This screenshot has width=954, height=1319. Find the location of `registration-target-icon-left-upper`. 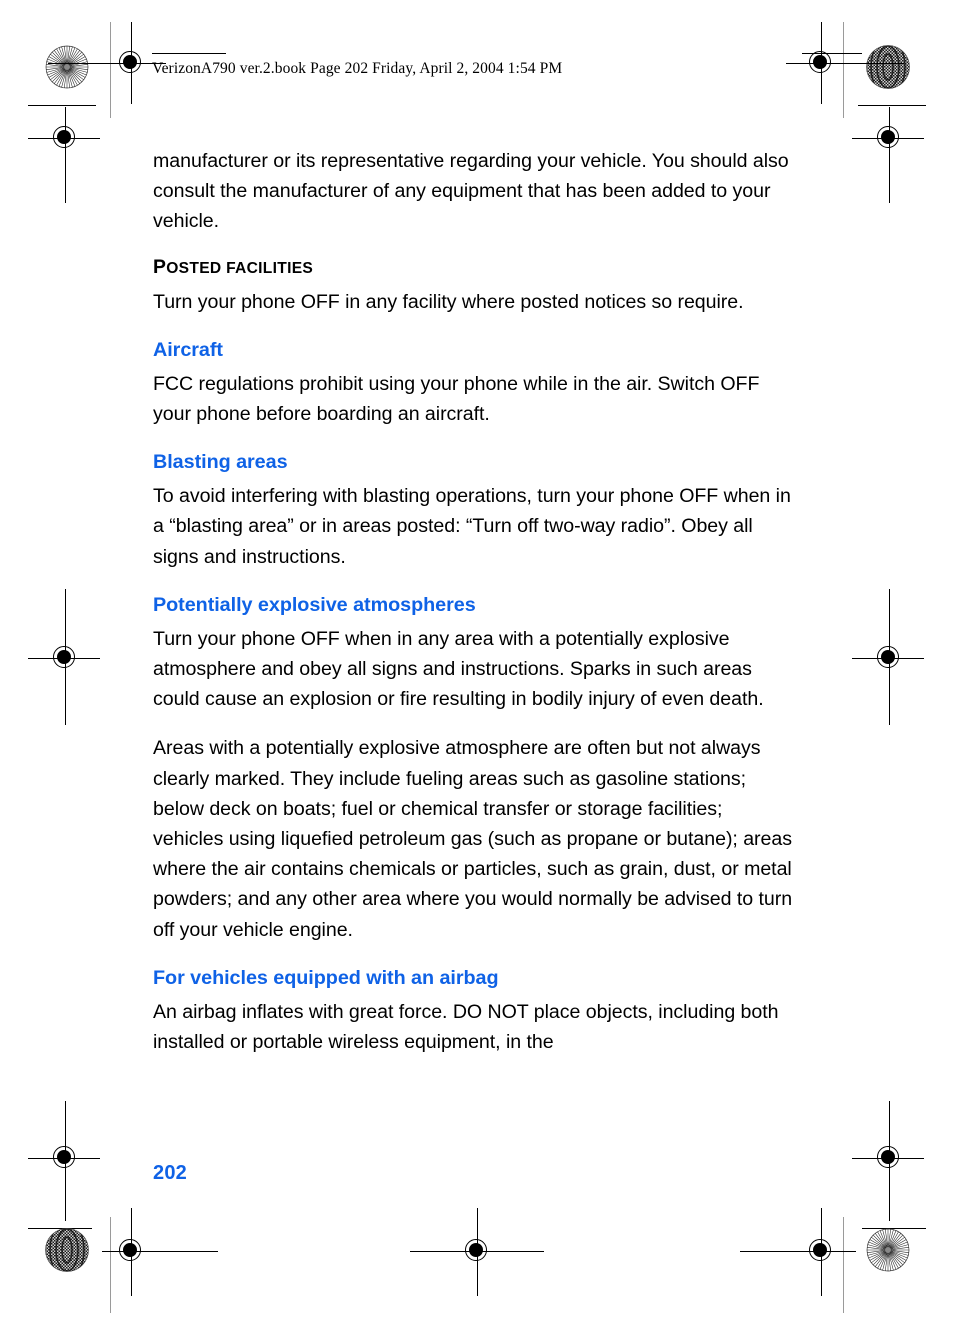

registration-target-icon-left-upper is located at coordinates (64, 155).